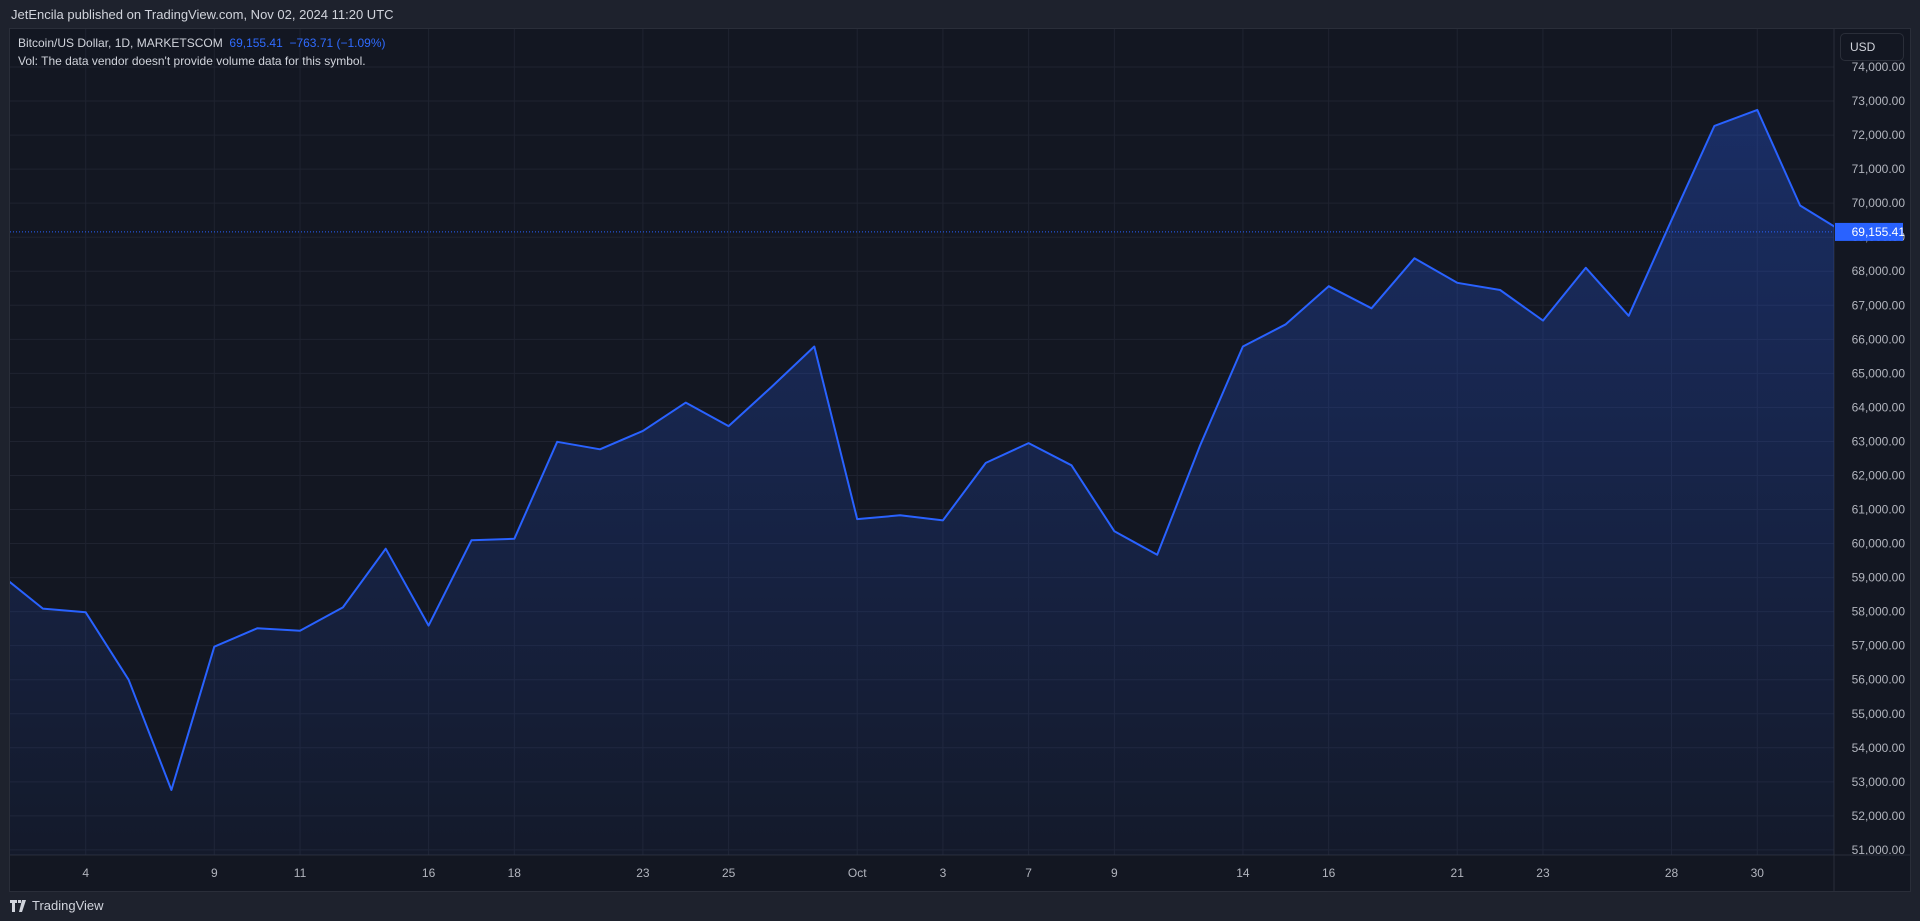  I want to click on currency-button: USD, so click(1872, 47).